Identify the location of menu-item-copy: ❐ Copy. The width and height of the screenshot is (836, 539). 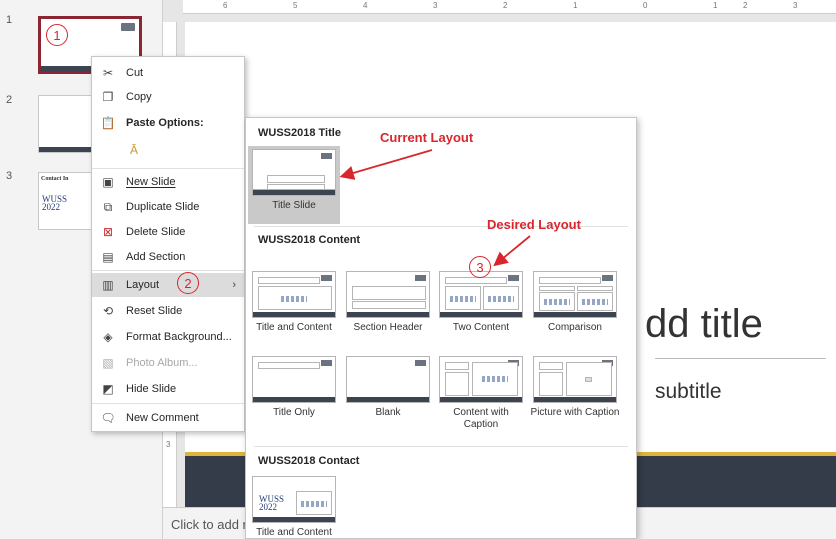
(168, 97).